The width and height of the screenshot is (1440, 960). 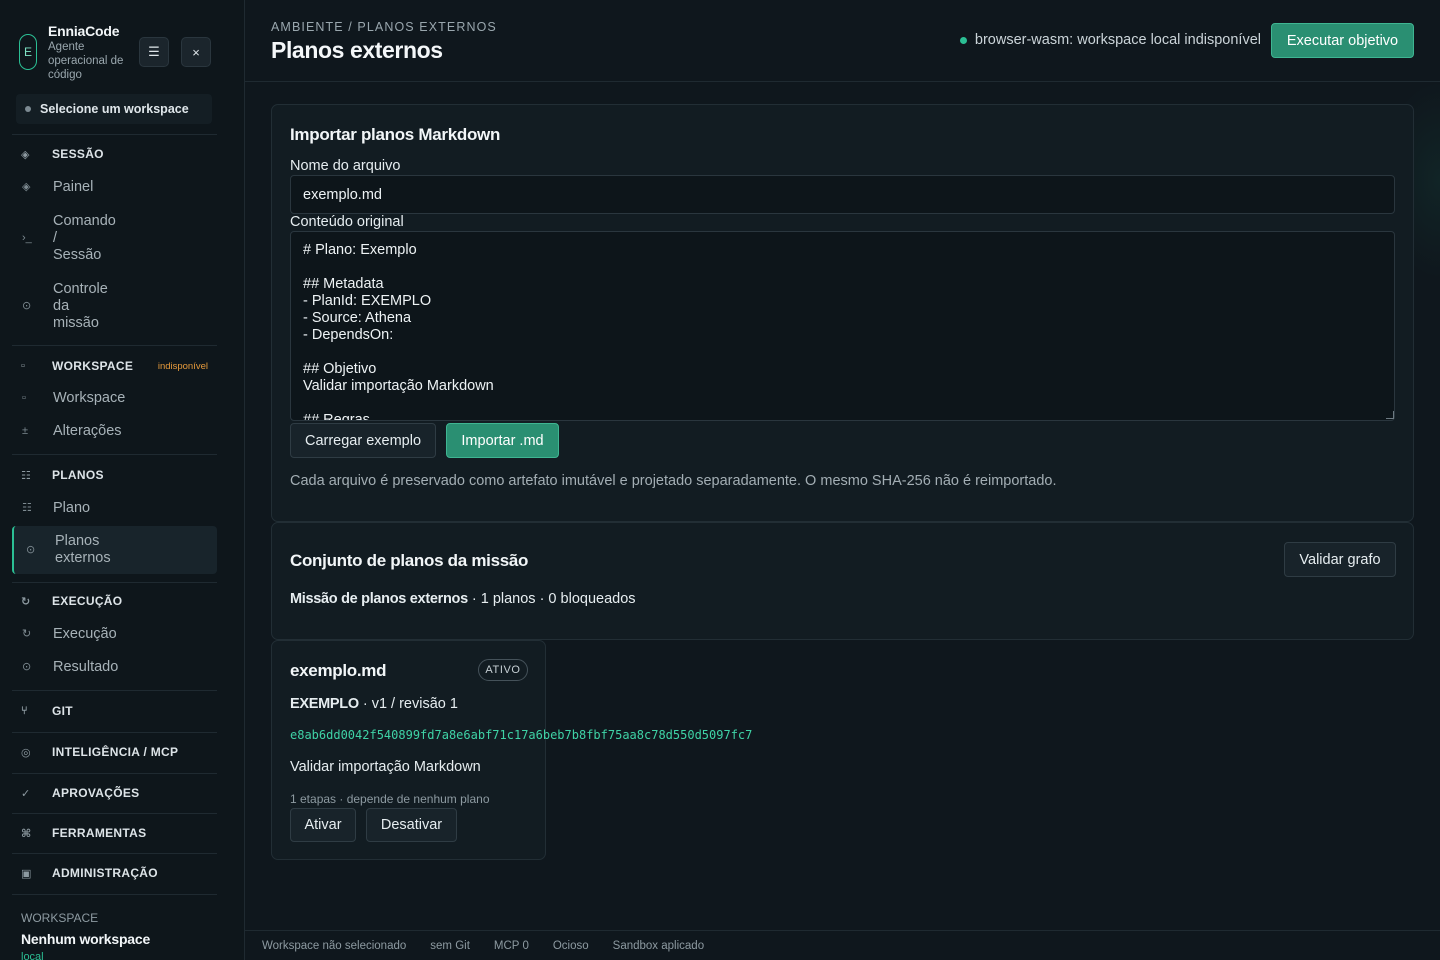 I want to click on refresh-icon: ↻, so click(x=27, y=633).